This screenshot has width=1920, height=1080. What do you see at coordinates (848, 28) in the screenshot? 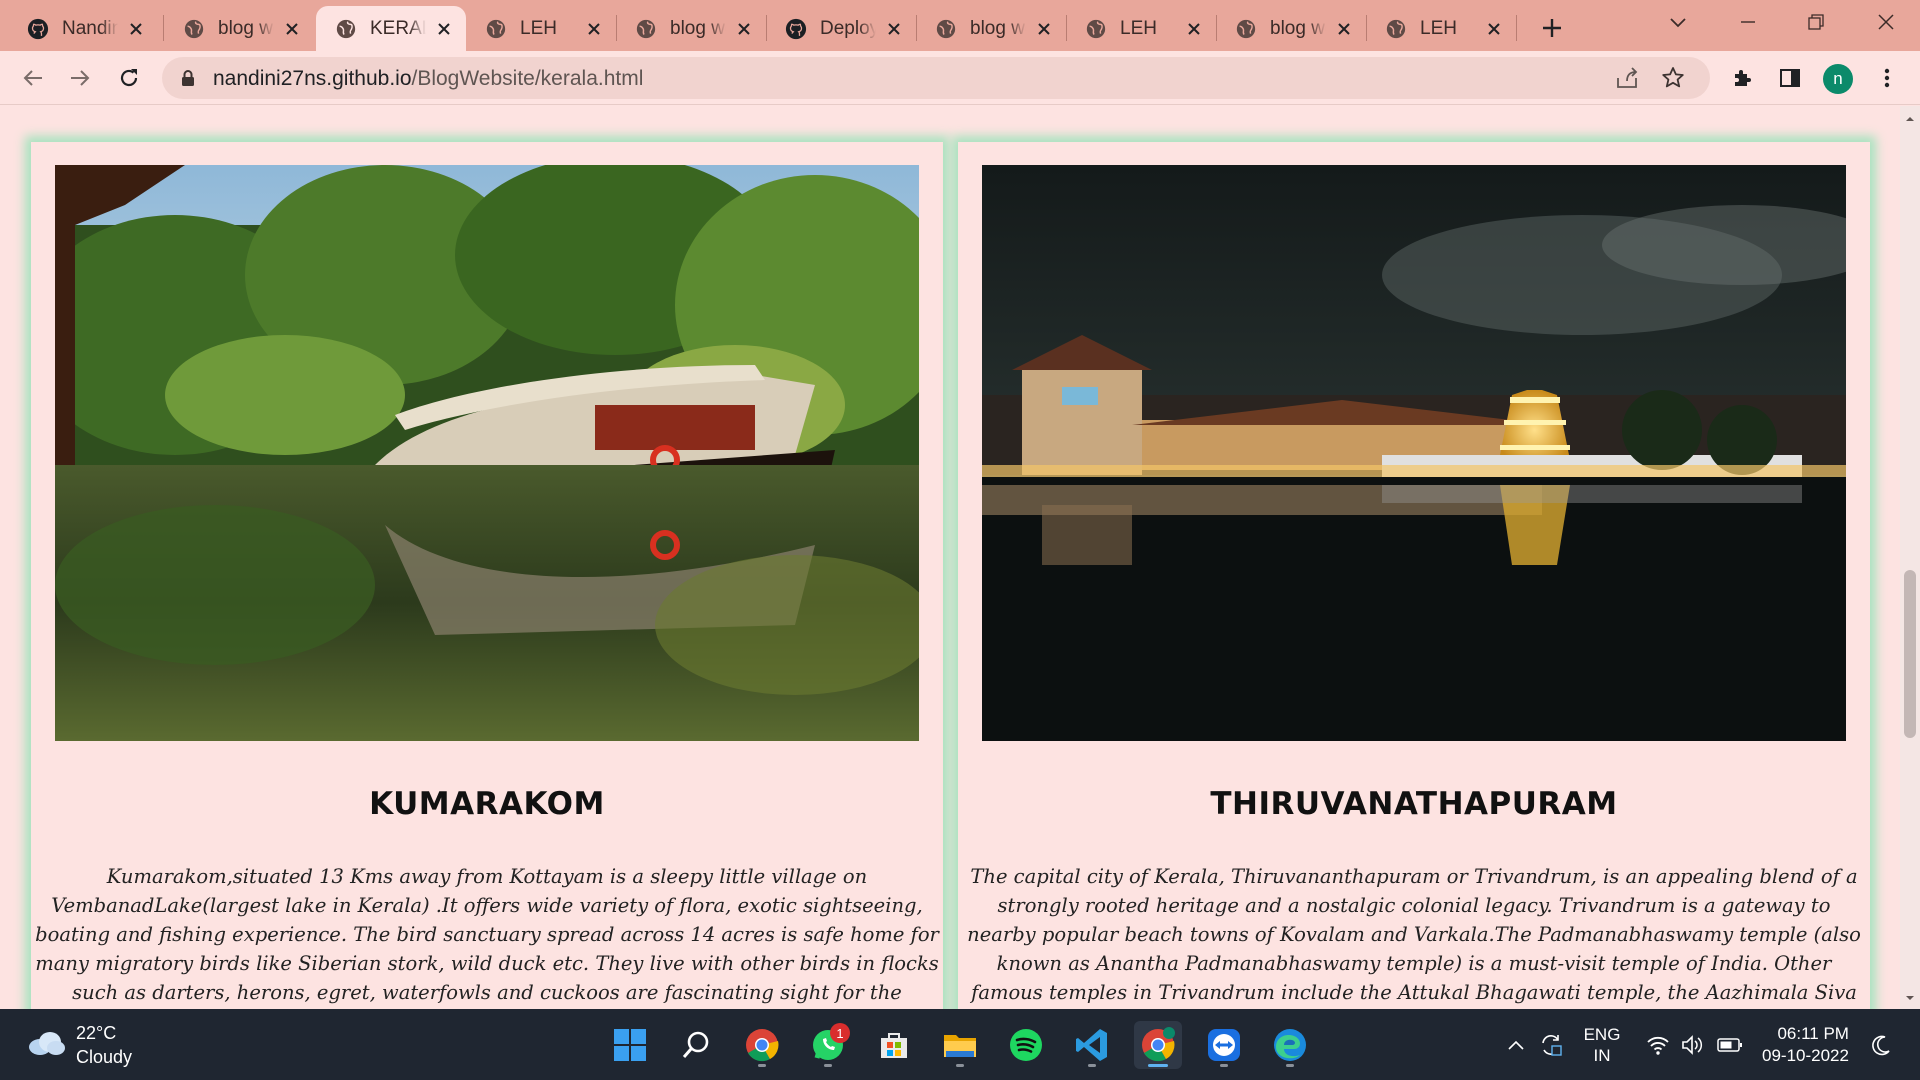
I see `tab-title: Deploy` at bounding box center [848, 28].